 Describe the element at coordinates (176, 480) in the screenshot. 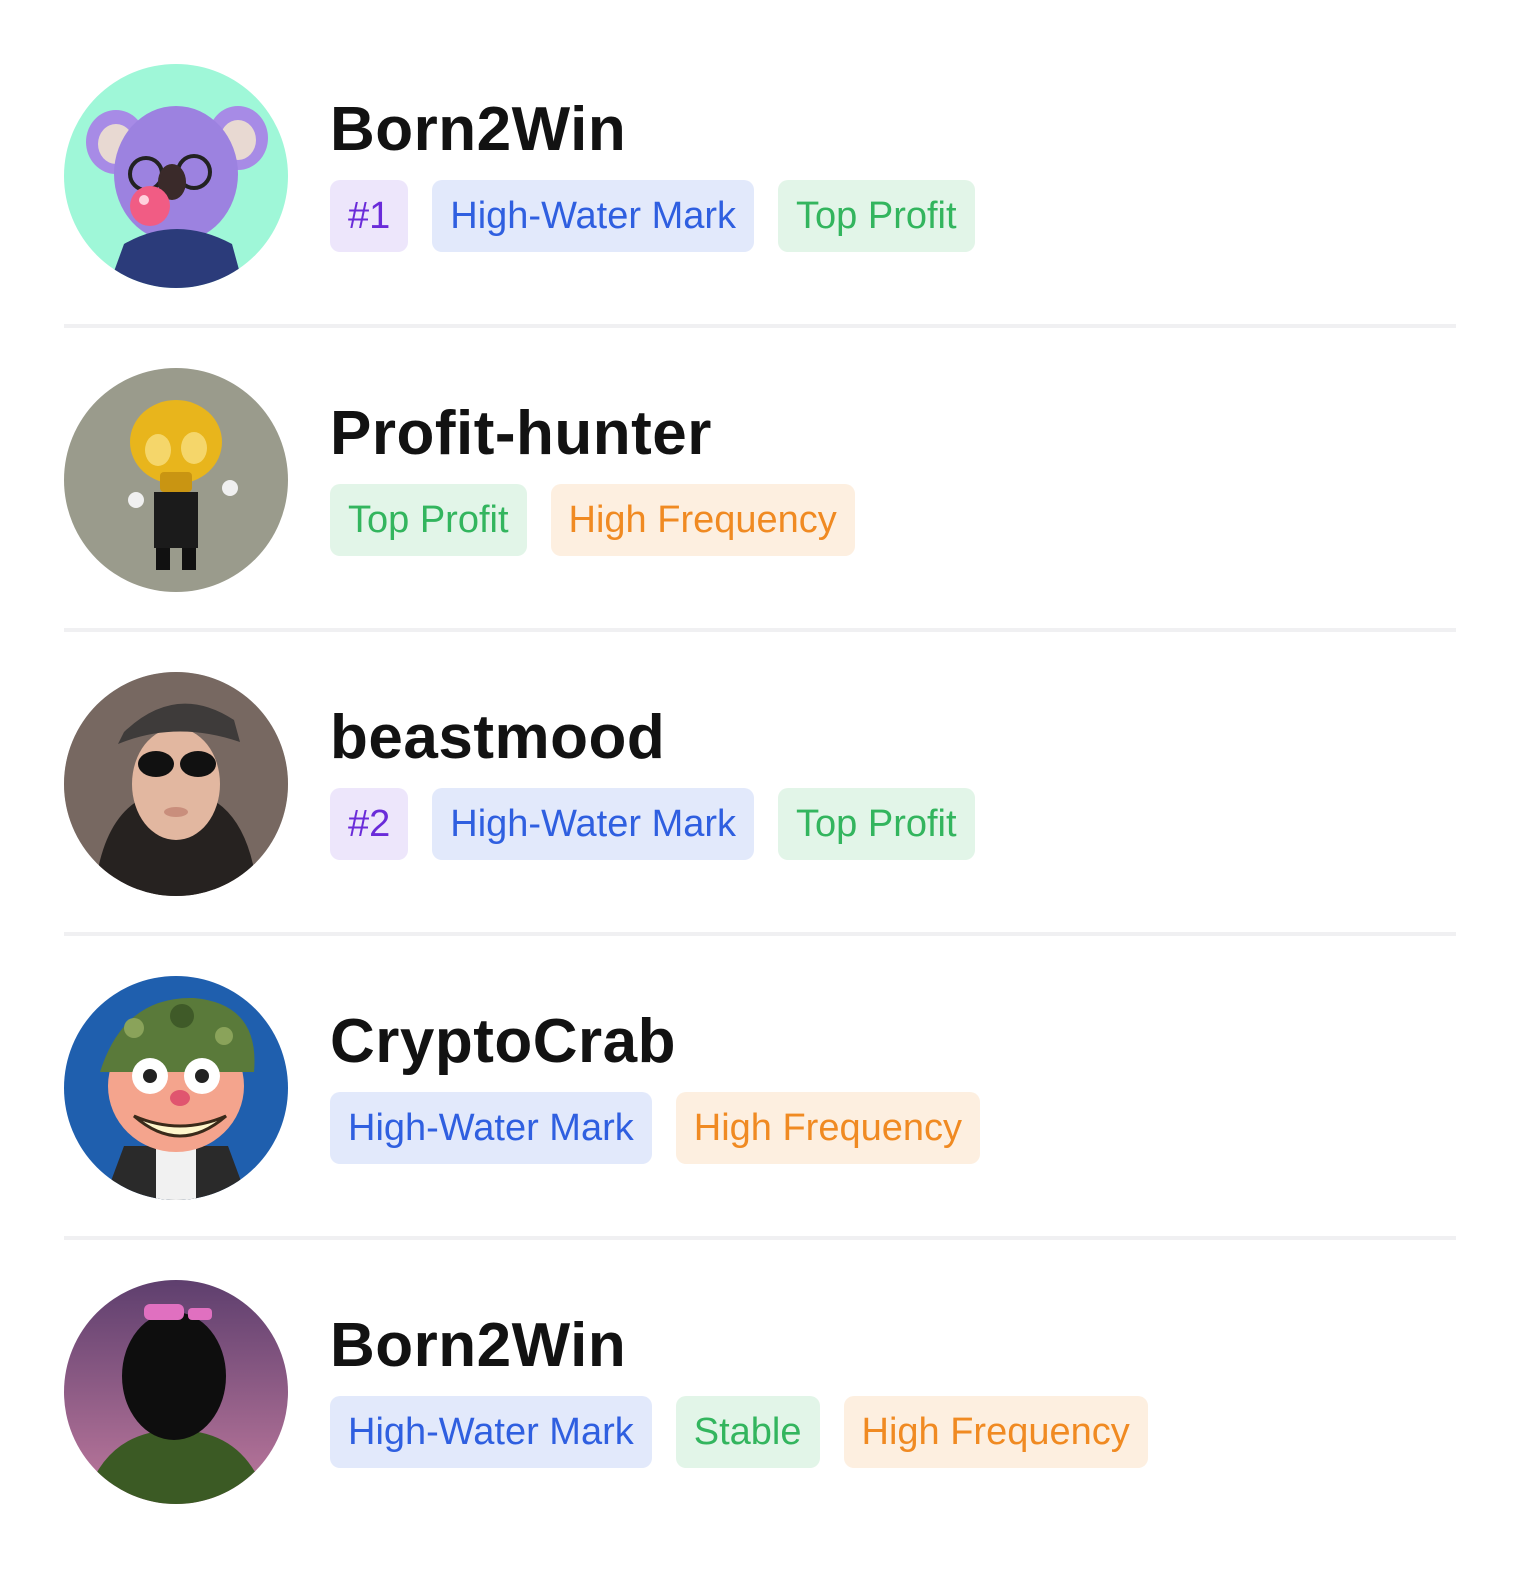

I see `gold-skull-avatar-icon` at that location.